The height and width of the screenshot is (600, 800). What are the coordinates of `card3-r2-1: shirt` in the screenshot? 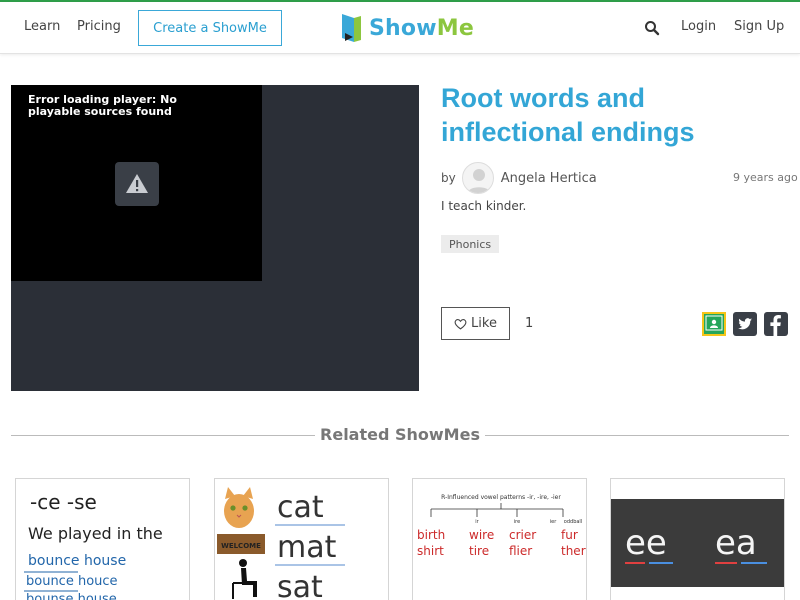 It's located at (430, 551).